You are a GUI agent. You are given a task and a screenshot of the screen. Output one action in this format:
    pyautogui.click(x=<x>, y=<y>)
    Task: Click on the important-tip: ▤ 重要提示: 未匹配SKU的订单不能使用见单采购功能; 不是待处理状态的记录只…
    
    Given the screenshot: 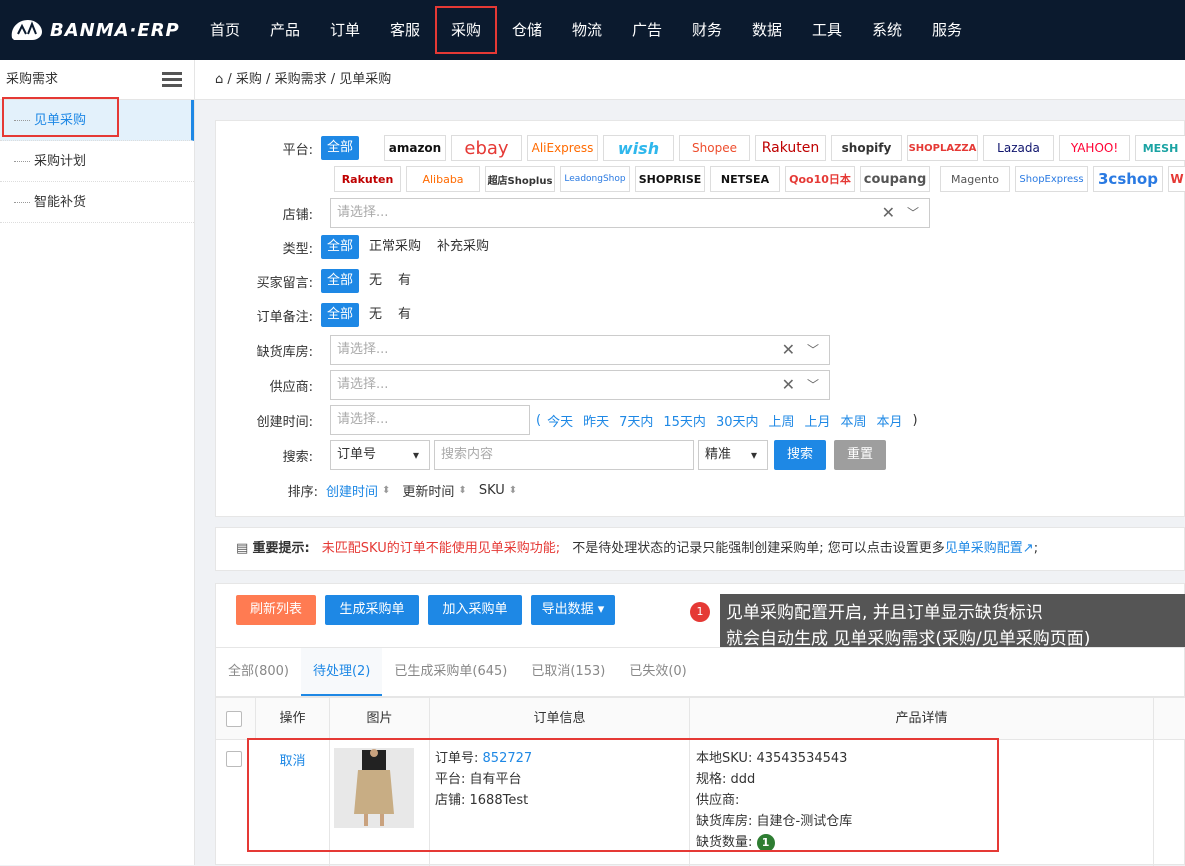 What is the action you would take?
    pyautogui.click(x=700, y=549)
    